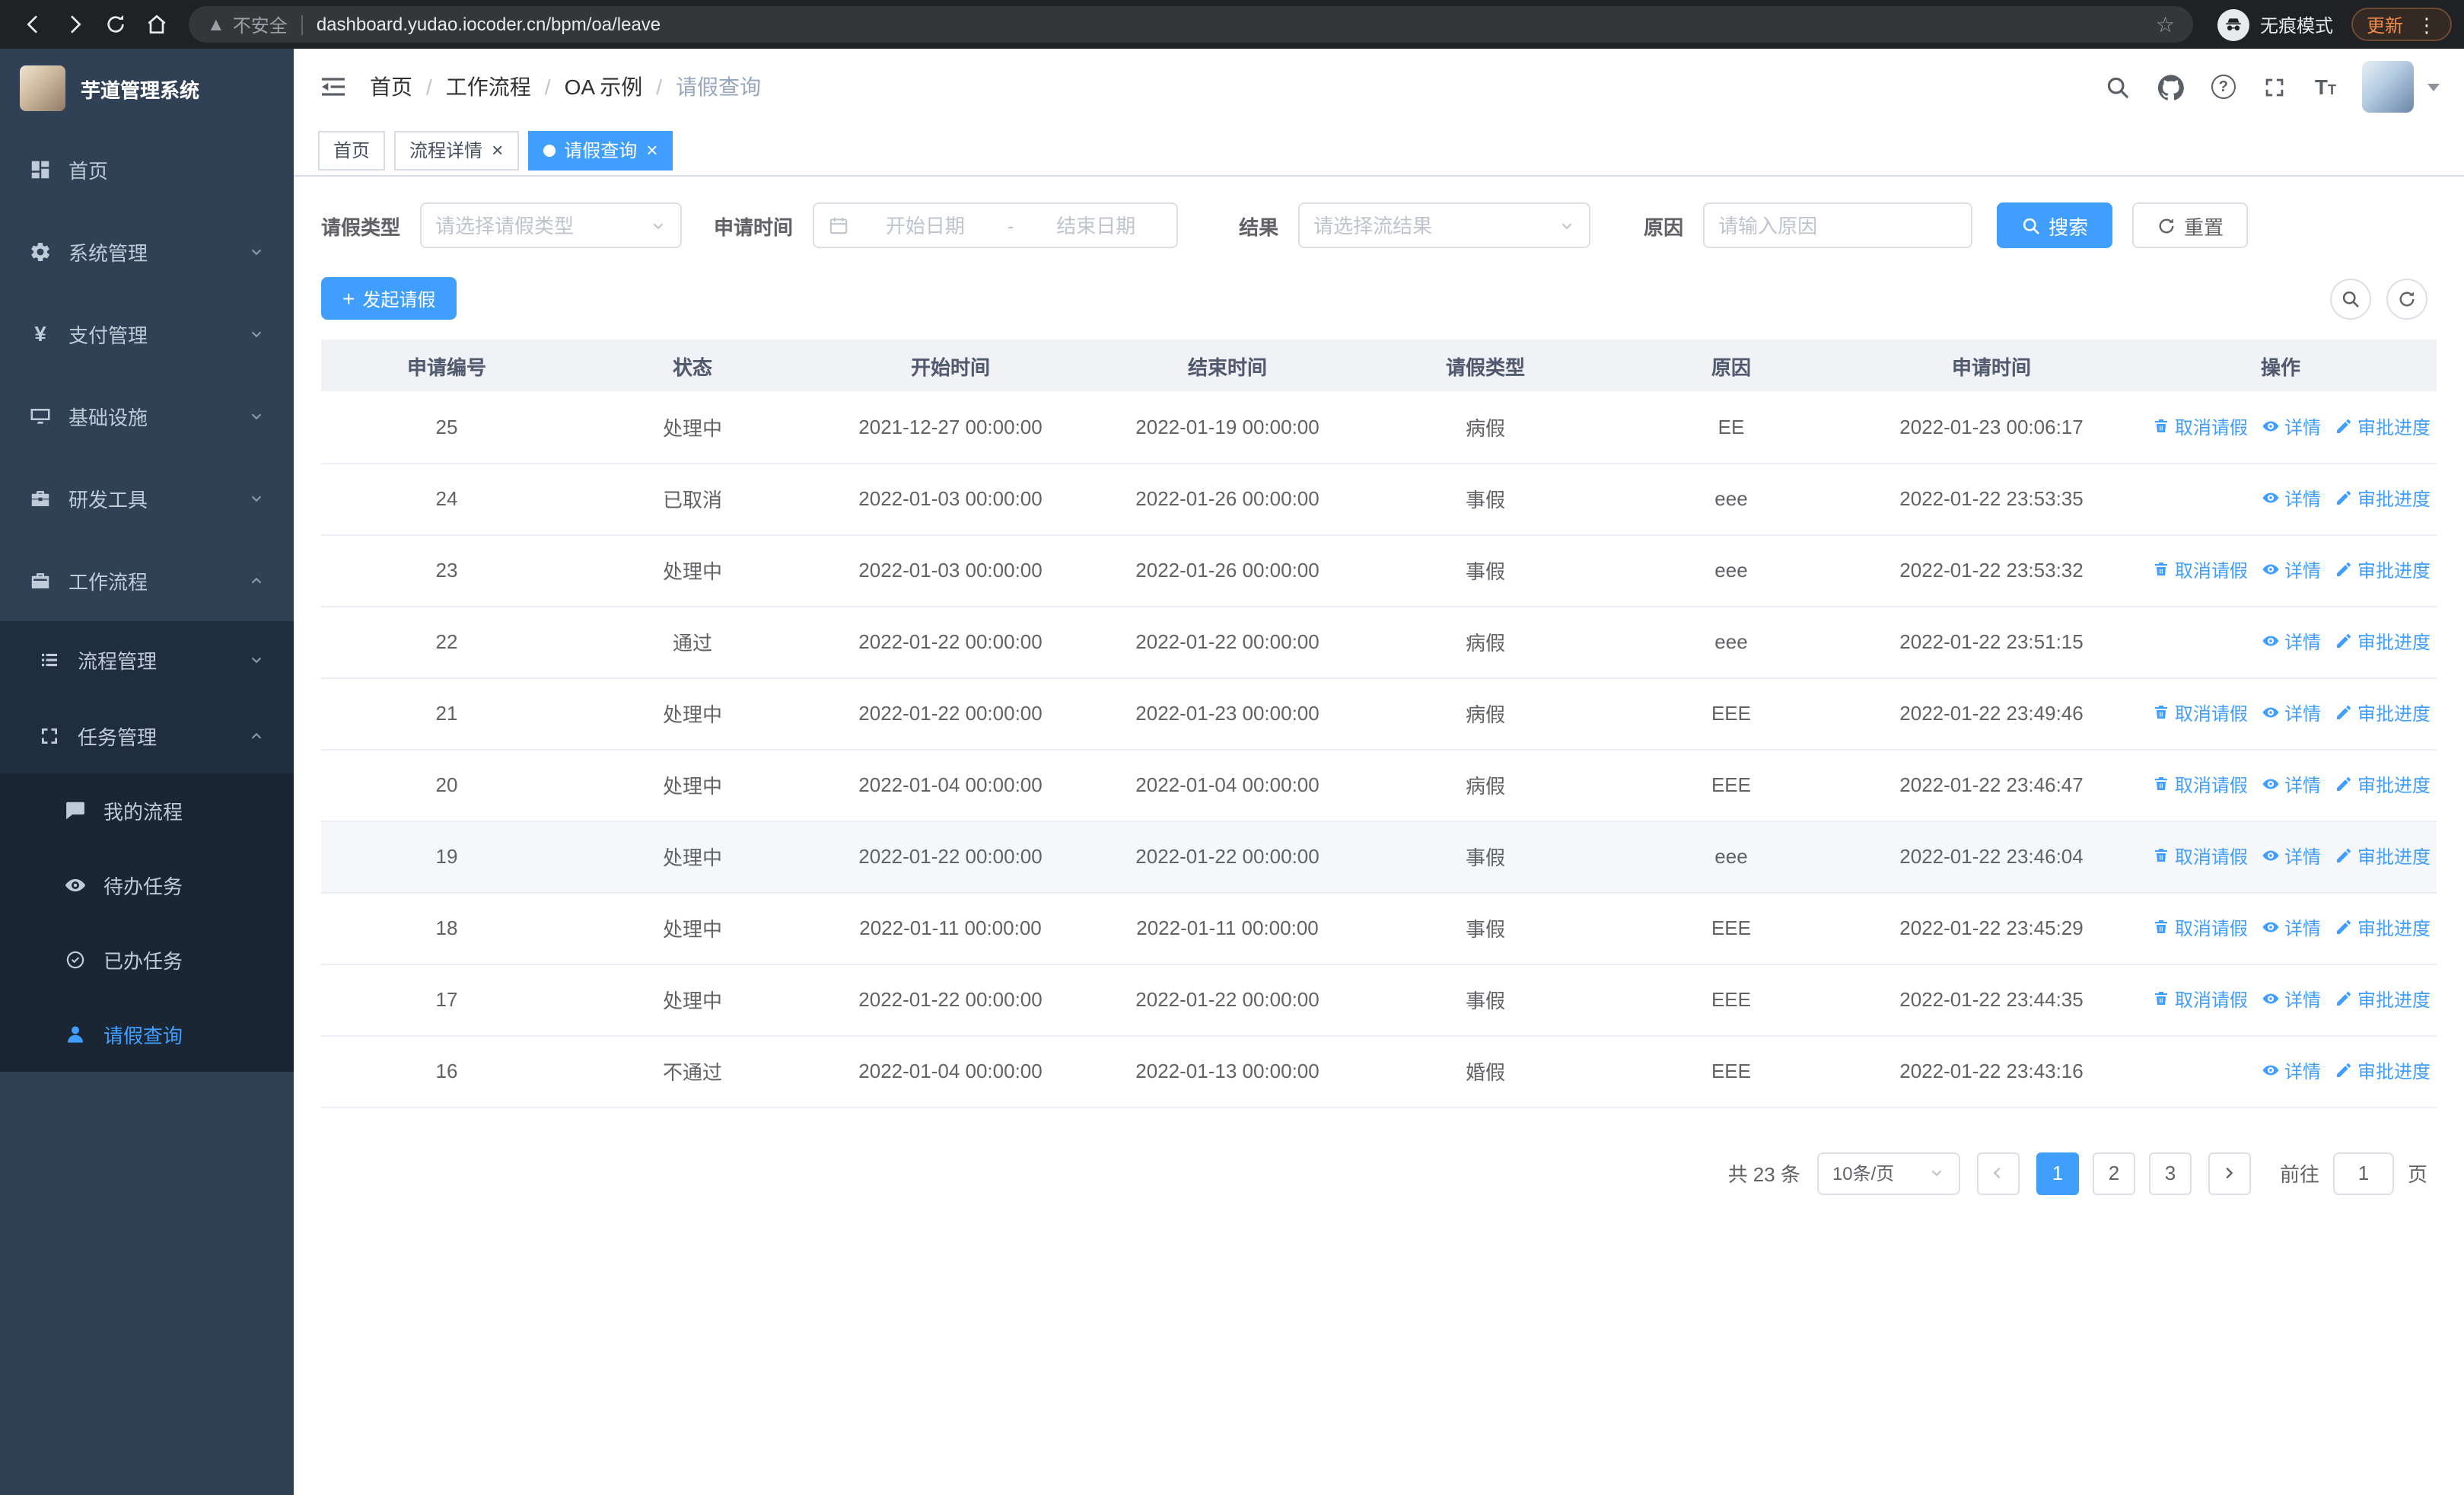  What do you see at coordinates (2299, 1175) in the screenshot?
I see `goto-label: 前往` at bounding box center [2299, 1175].